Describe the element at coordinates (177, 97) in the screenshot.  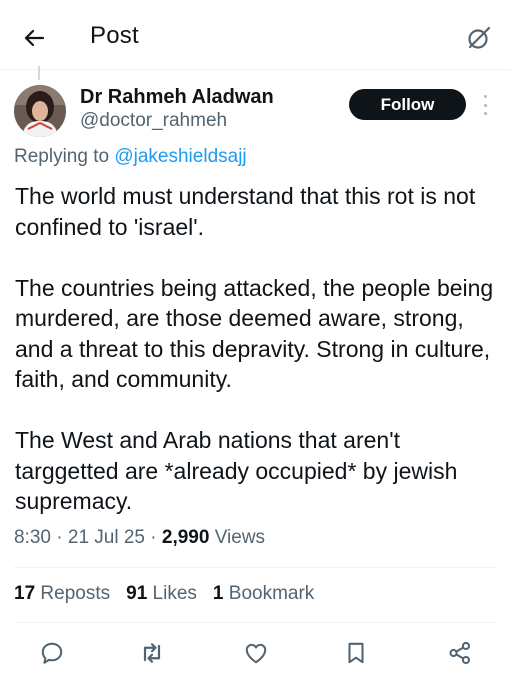
I see `author-name: Dr Rahmeh Aladwan` at that location.